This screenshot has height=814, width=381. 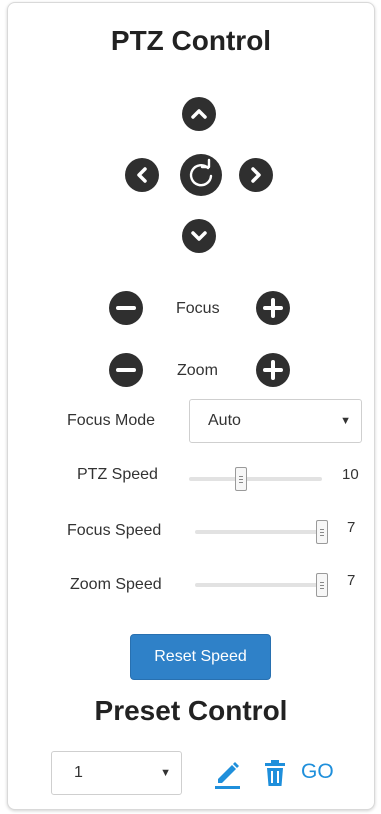 I want to click on preset-select: 1 ▼, so click(x=116, y=773).